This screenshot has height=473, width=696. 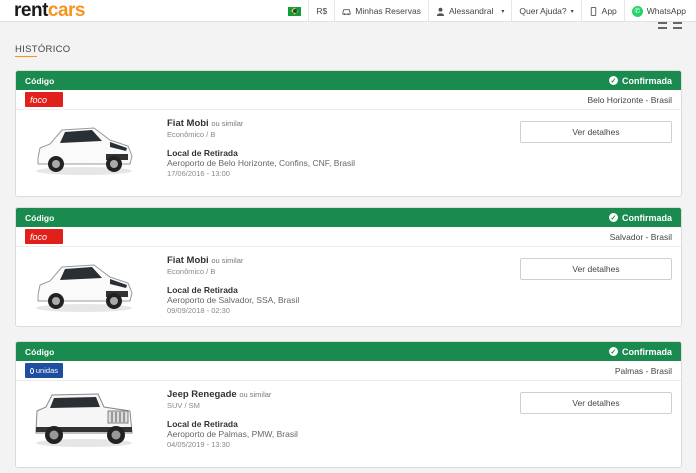 I want to click on page-title: HISTÓRICO, so click(x=43, y=49).